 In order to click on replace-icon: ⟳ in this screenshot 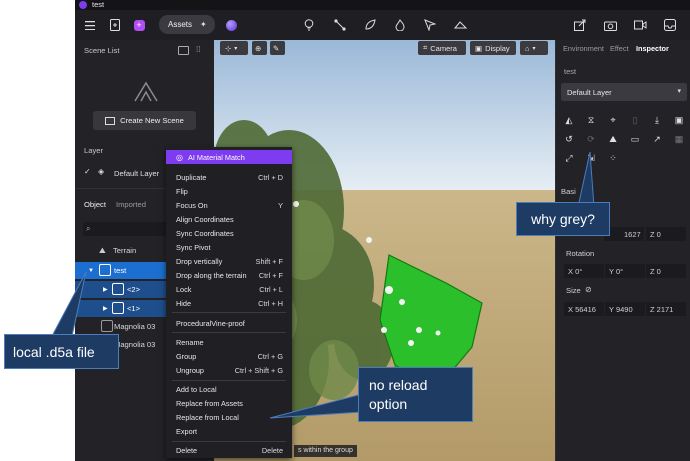, I will do `click(591, 139)`.